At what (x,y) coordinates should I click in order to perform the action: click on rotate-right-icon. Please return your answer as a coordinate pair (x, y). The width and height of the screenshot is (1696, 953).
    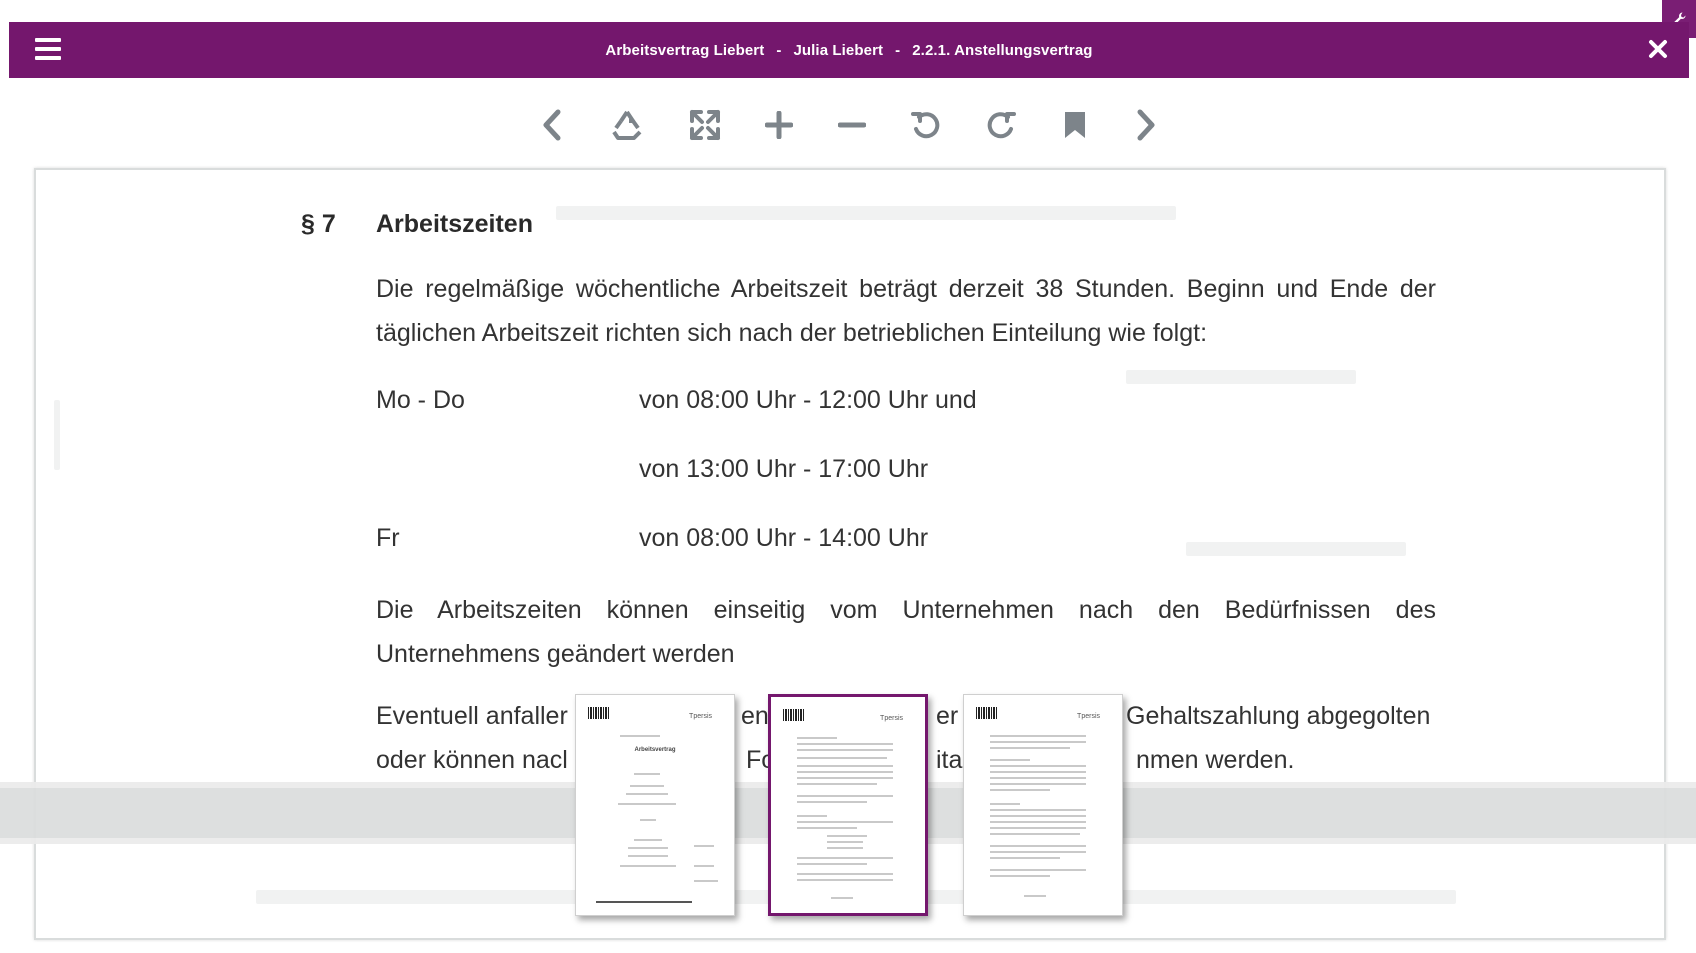
    Looking at the image, I should click on (1001, 125).